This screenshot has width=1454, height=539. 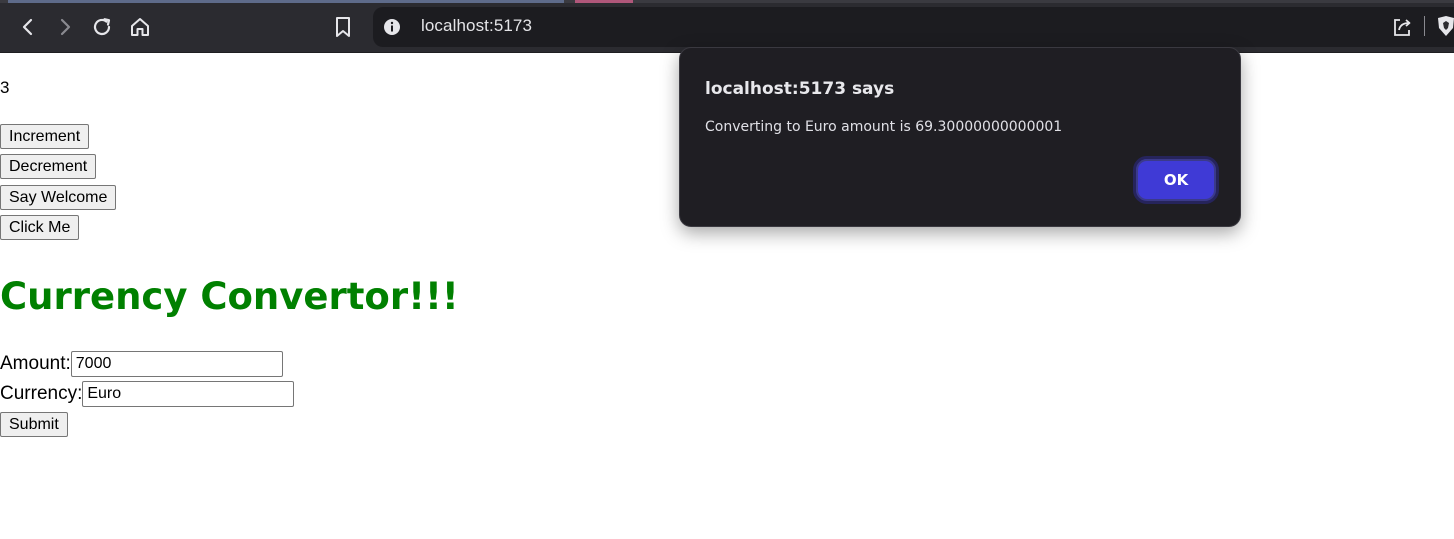 I want to click on address-bar: localhost:5173, so click(x=913, y=27).